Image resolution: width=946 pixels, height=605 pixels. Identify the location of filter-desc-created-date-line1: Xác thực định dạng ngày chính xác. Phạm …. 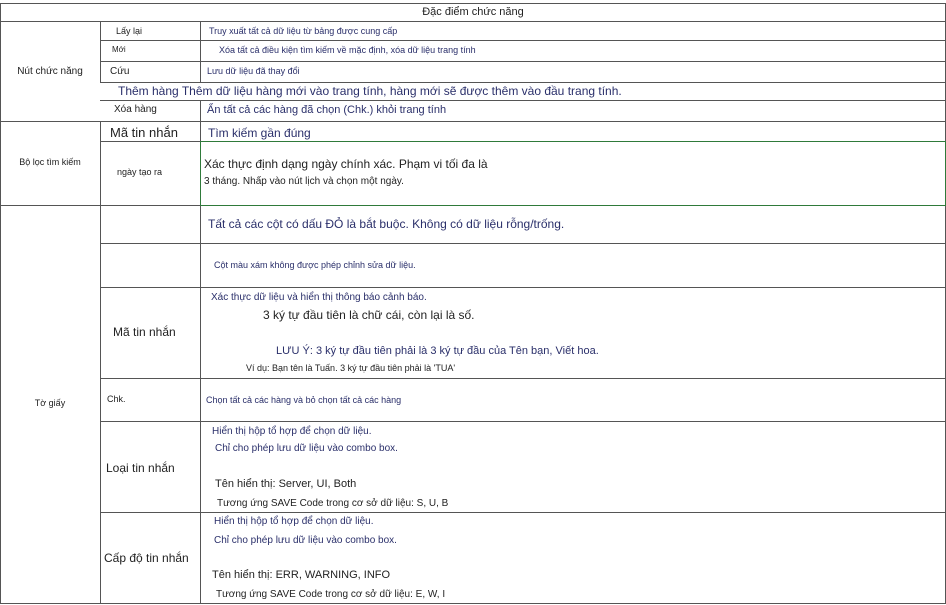
(346, 164).